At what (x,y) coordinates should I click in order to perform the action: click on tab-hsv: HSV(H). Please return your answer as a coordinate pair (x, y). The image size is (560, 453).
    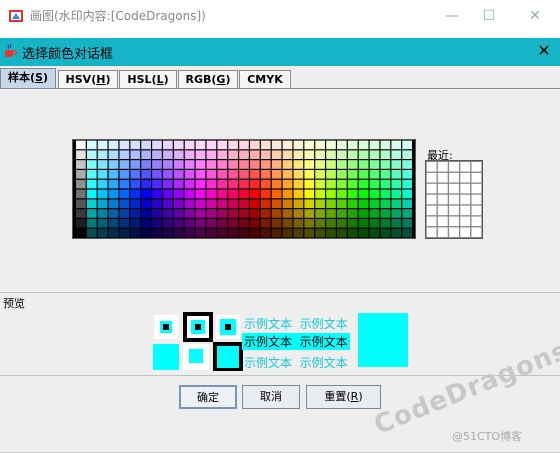
    Looking at the image, I should click on (88, 79).